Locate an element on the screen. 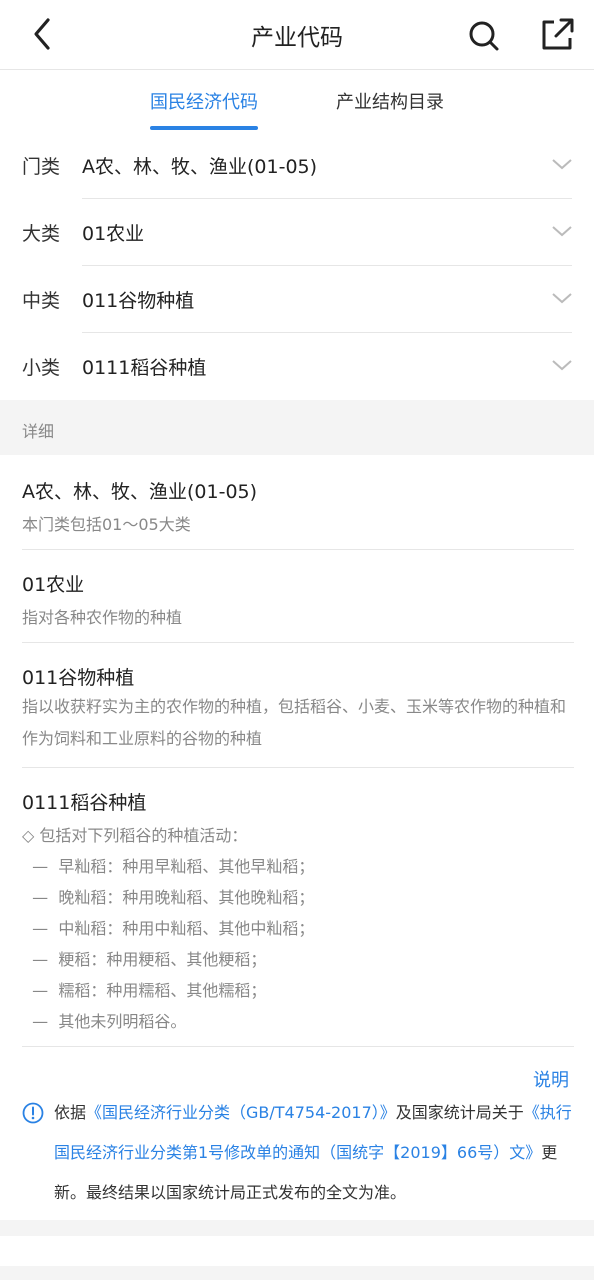  info-icon is located at coordinates (33, 1113).